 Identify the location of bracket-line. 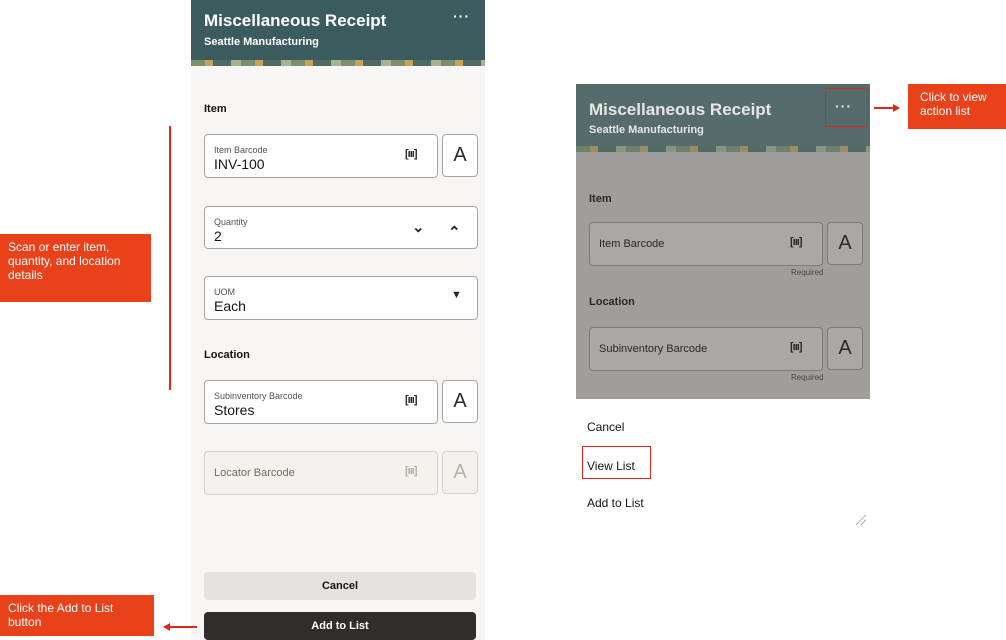
(170, 258).